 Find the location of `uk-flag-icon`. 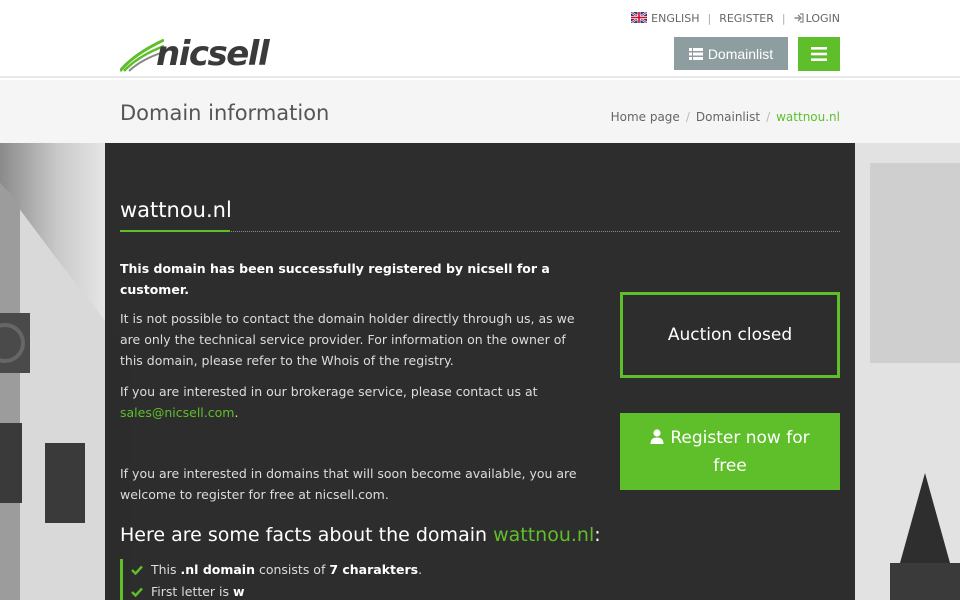

uk-flag-icon is located at coordinates (639, 17).